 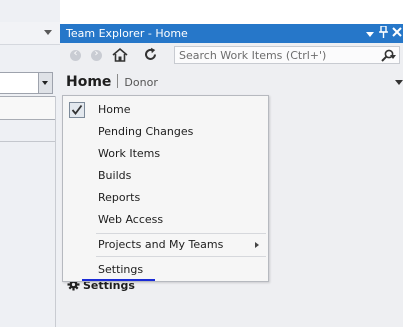 What do you see at coordinates (165, 270) in the screenshot?
I see `menu-item-settings: Settings` at bounding box center [165, 270].